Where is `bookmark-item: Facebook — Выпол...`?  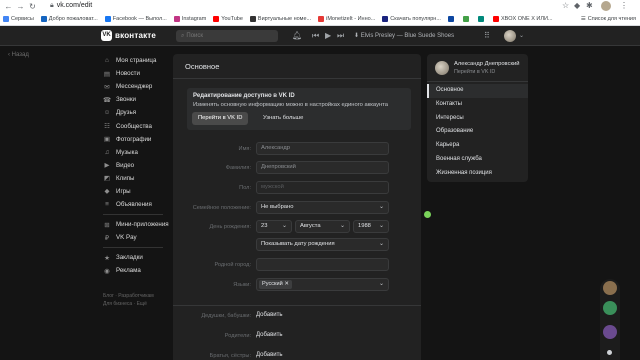
bookmark-item: Facebook — Выпол... is located at coordinates (135, 19).